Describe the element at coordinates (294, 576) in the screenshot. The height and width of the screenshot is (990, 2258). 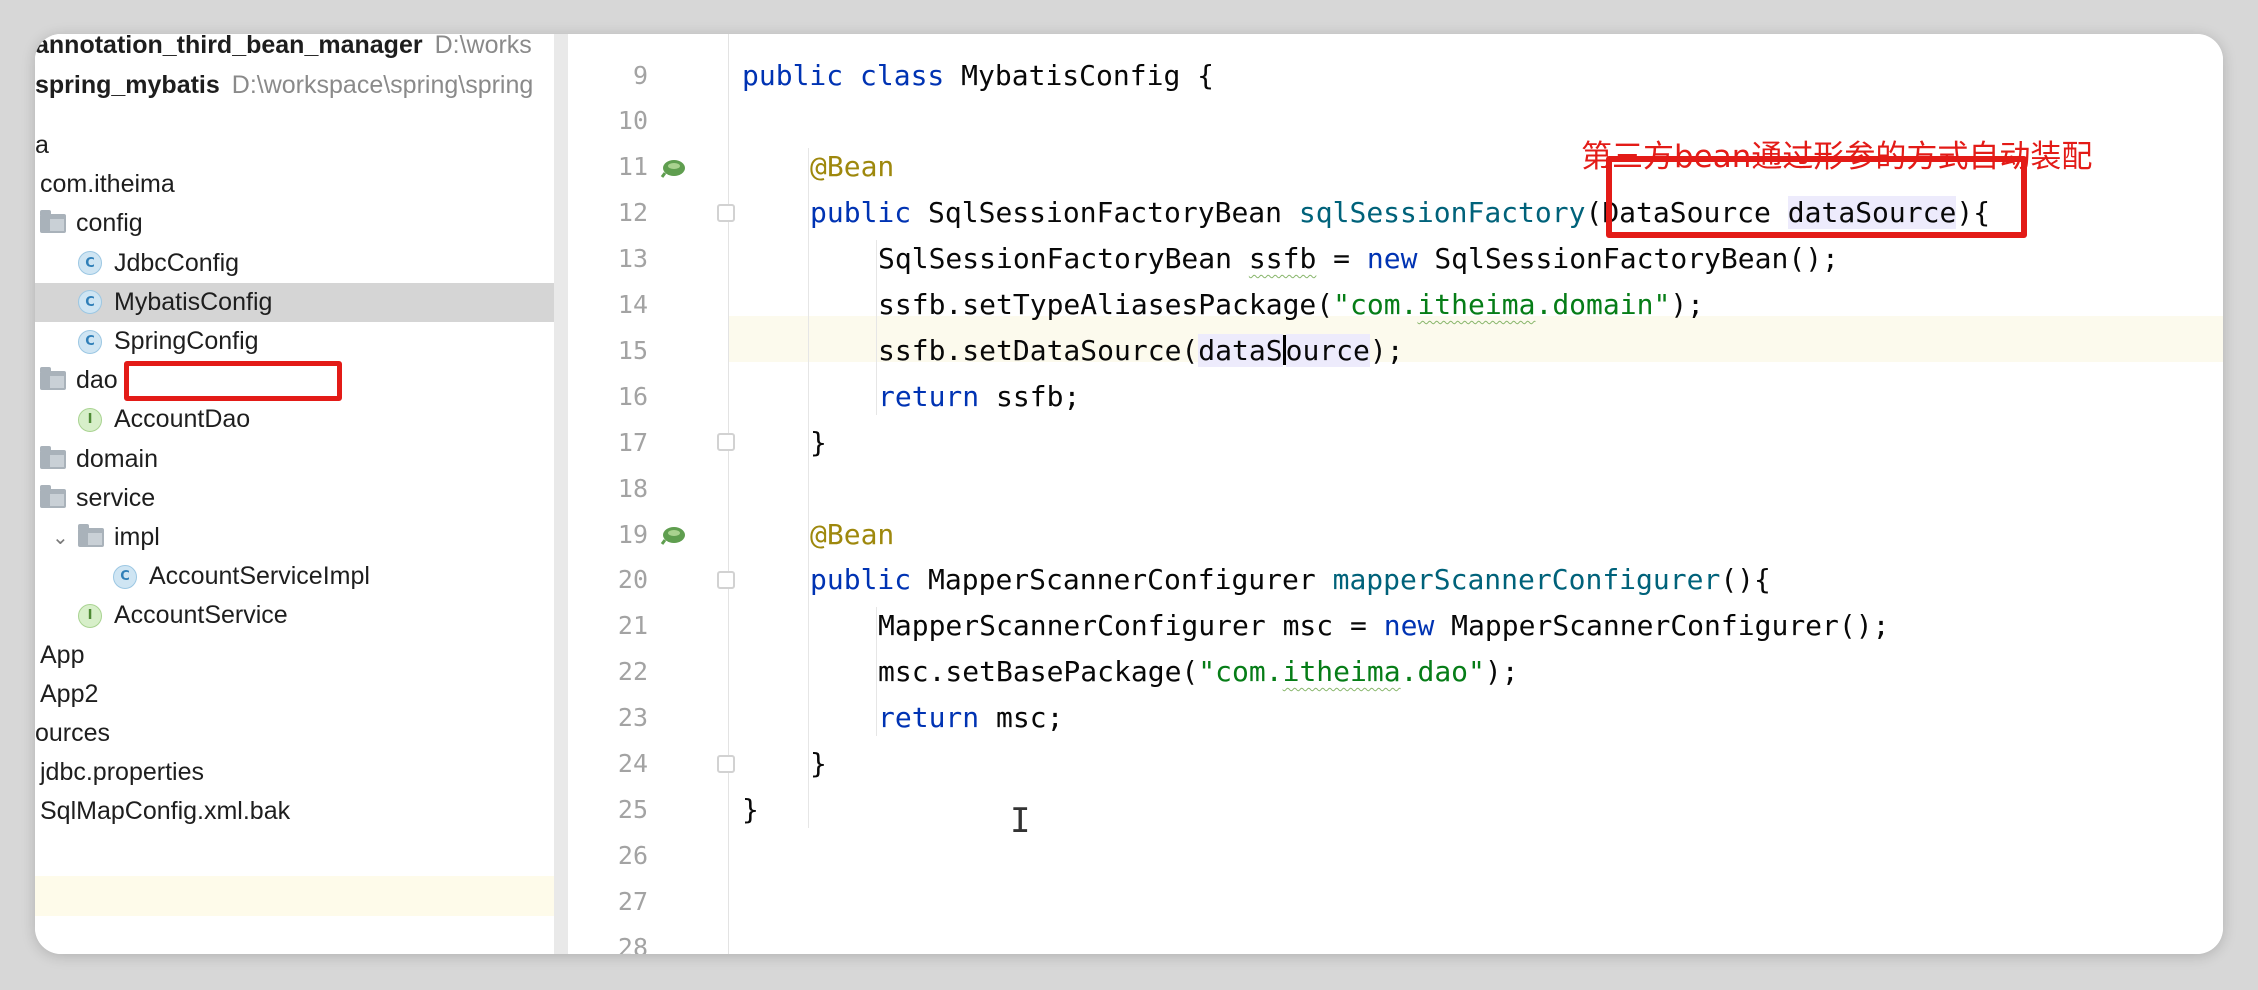
I see `tree-item-accountserviceimpl: C AccountServiceImpl` at that location.